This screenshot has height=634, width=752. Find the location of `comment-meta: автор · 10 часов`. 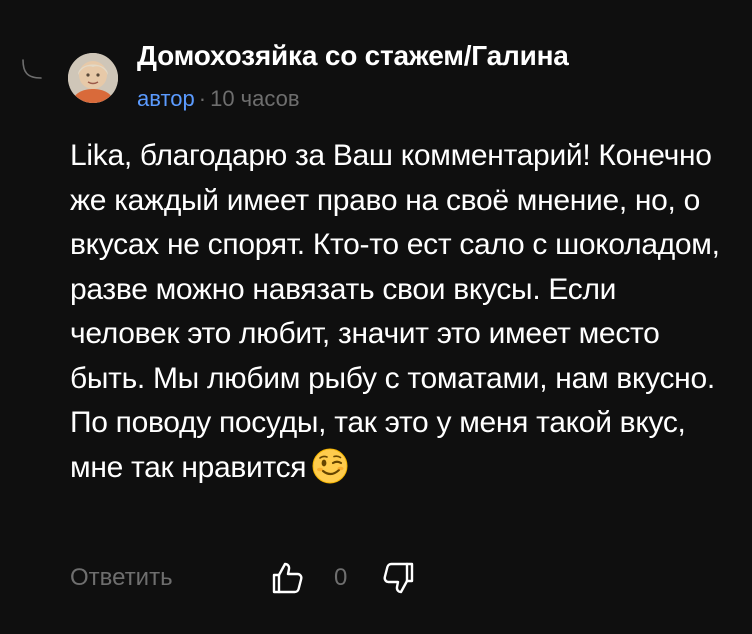

comment-meta: автор · 10 часов is located at coordinates (218, 99).